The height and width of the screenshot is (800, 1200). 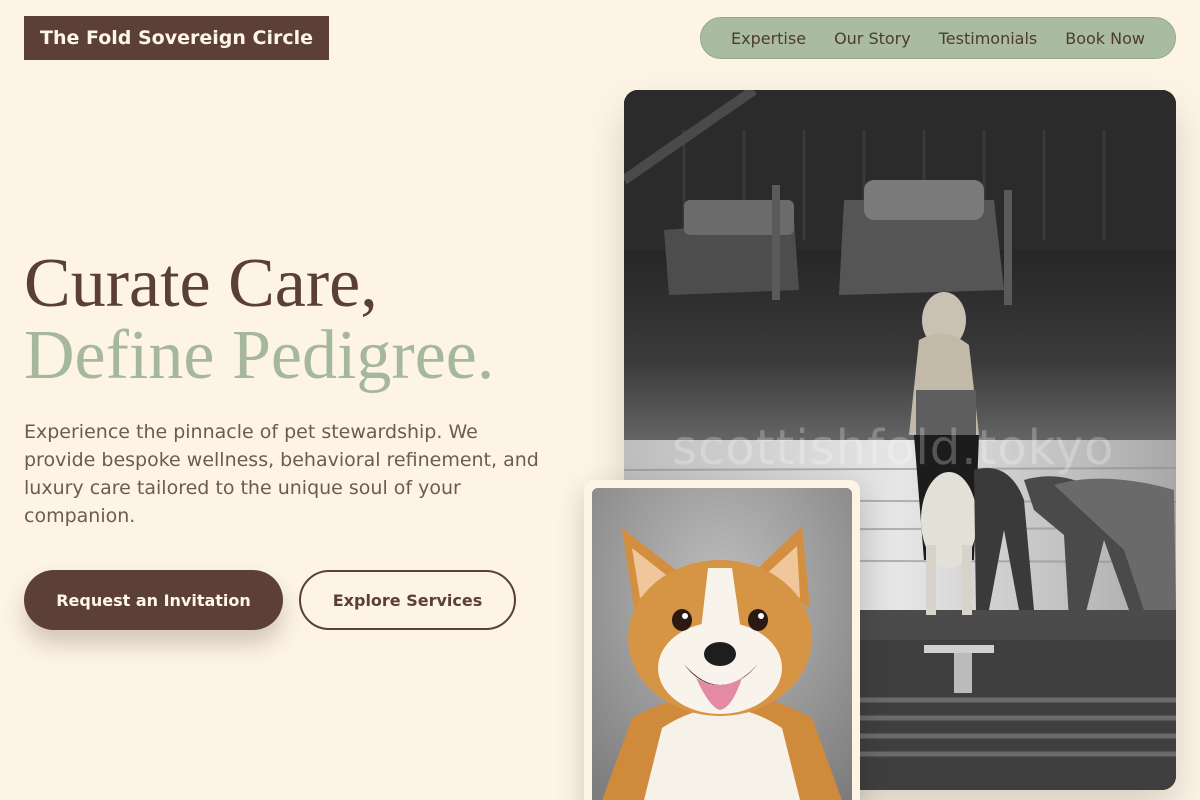 What do you see at coordinates (768, 38) in the screenshot?
I see `nav-item-expertise: Expertise` at bounding box center [768, 38].